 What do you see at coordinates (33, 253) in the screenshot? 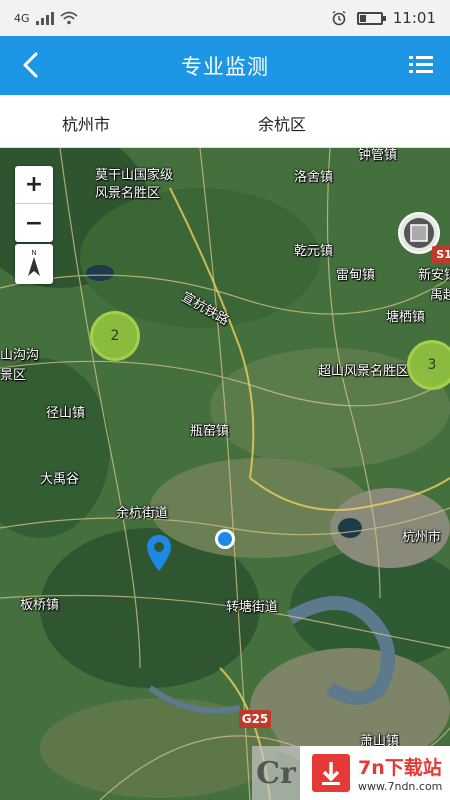
I see `compass-label: N` at bounding box center [33, 253].